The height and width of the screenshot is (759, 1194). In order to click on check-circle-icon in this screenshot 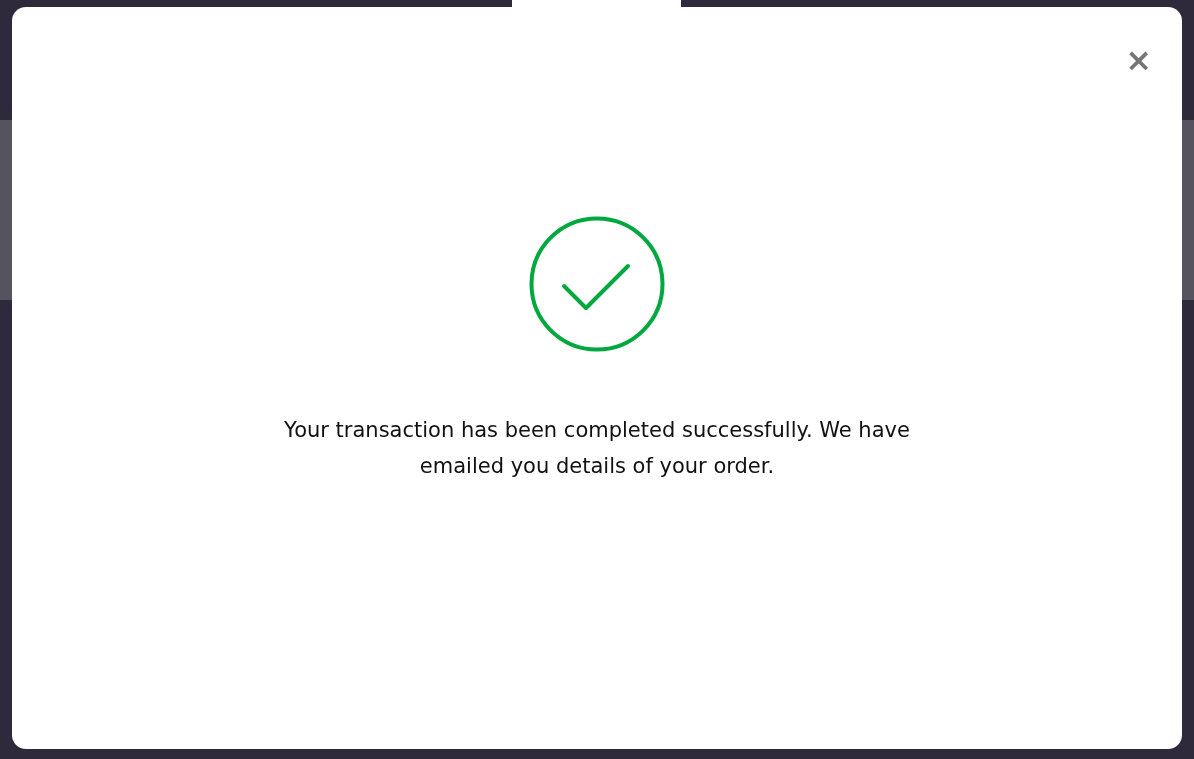, I will do `click(597, 284)`.